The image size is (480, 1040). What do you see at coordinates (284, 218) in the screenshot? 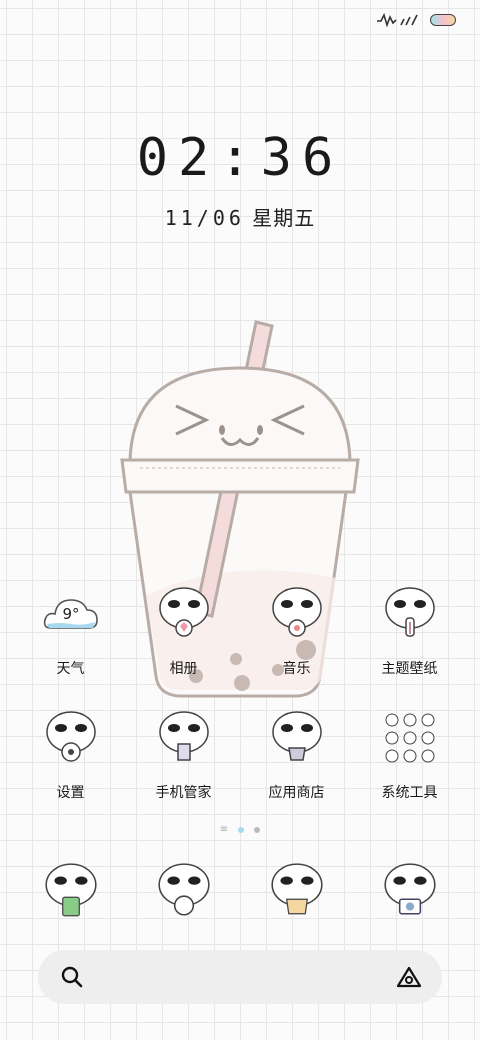
I see `weekday-text: 星期五` at bounding box center [284, 218].